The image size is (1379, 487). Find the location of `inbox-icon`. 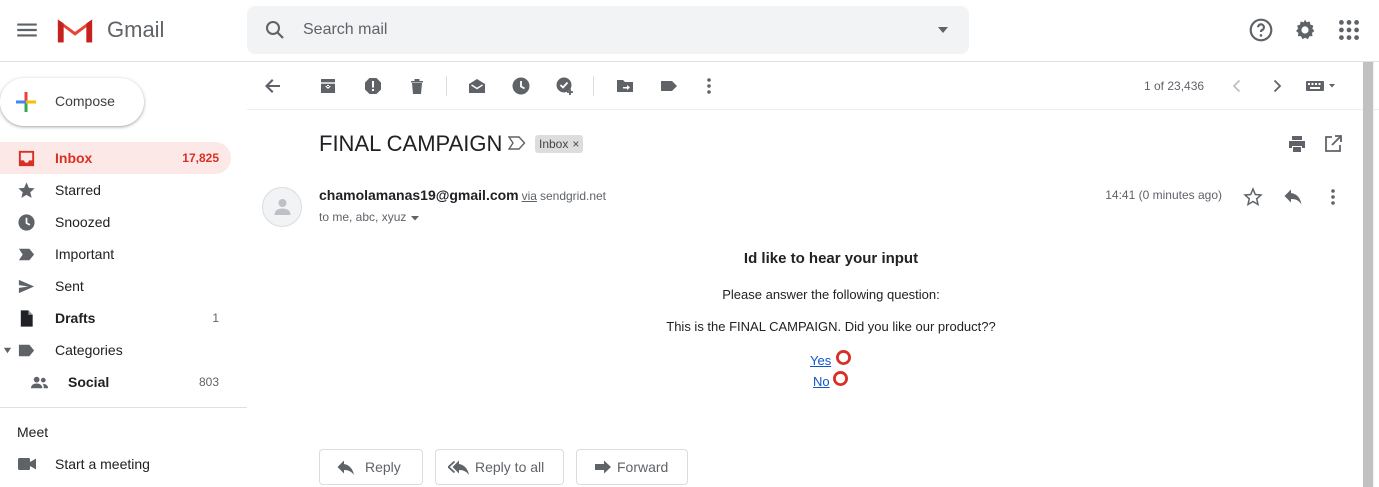

inbox-icon is located at coordinates (26, 158).